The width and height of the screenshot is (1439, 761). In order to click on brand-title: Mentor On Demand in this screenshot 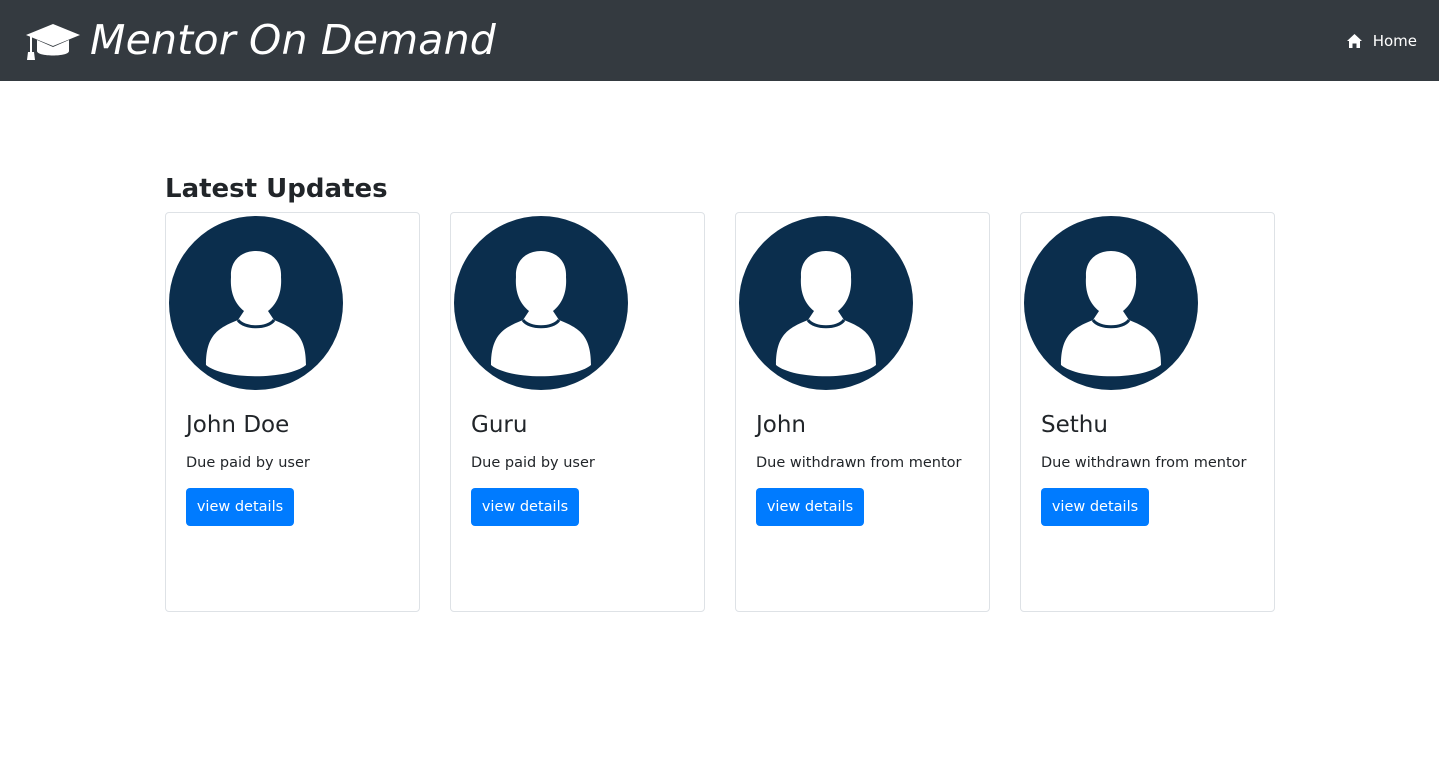, I will do `click(293, 40)`.